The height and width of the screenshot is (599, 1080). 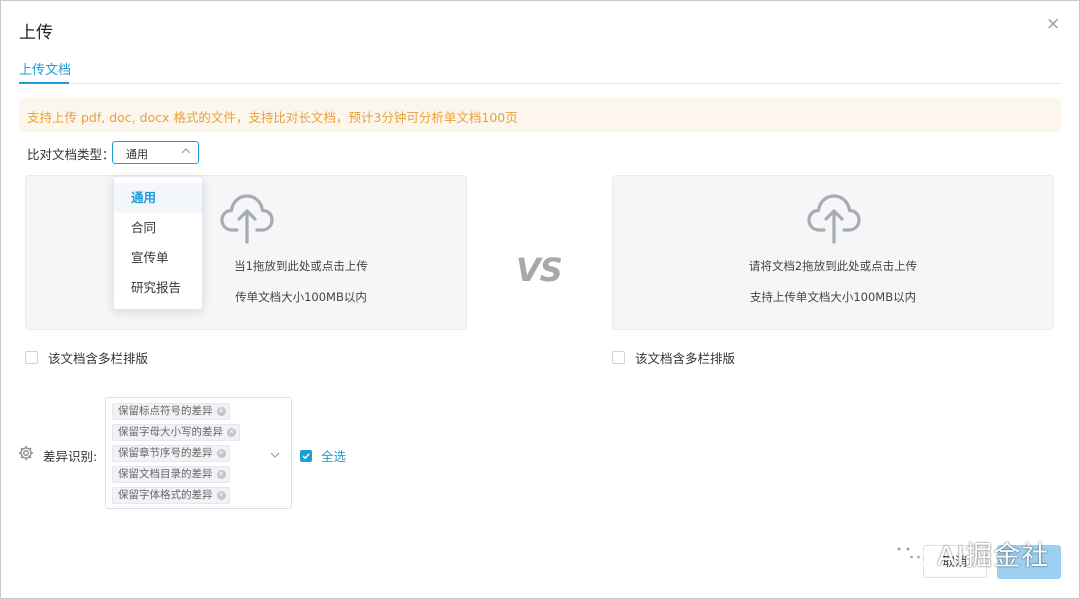 I want to click on dialog-title: 上传, so click(x=36, y=33).